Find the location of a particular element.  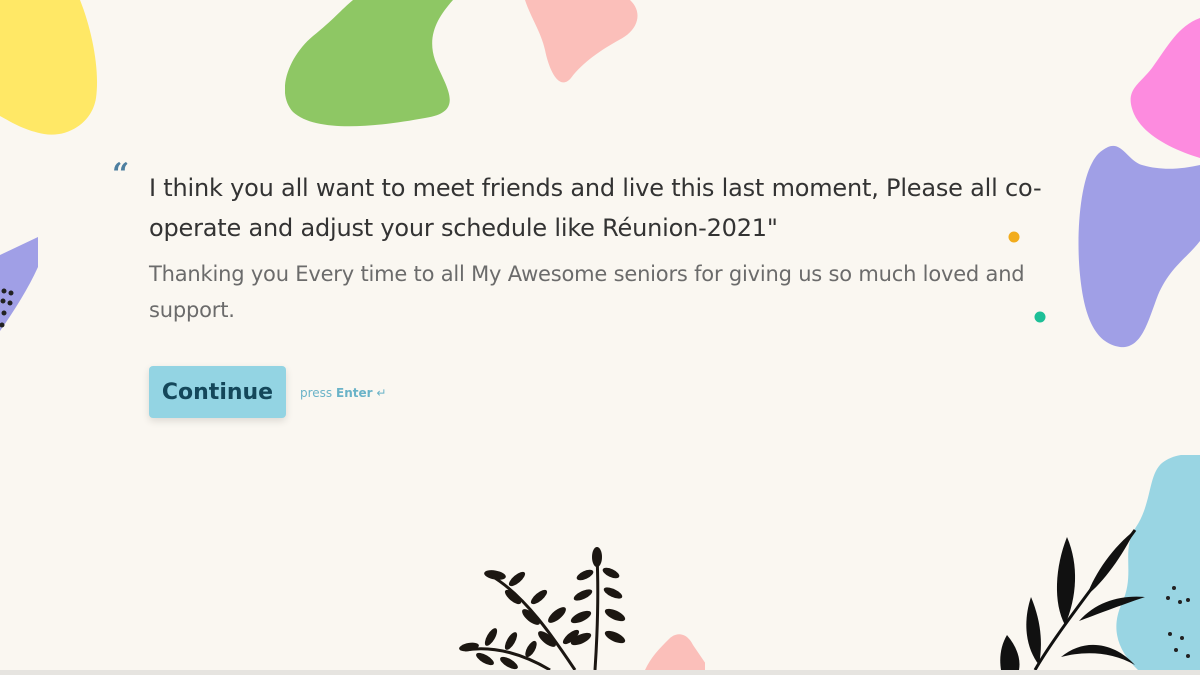

quote-mark-icon: “ is located at coordinates (121, 174).